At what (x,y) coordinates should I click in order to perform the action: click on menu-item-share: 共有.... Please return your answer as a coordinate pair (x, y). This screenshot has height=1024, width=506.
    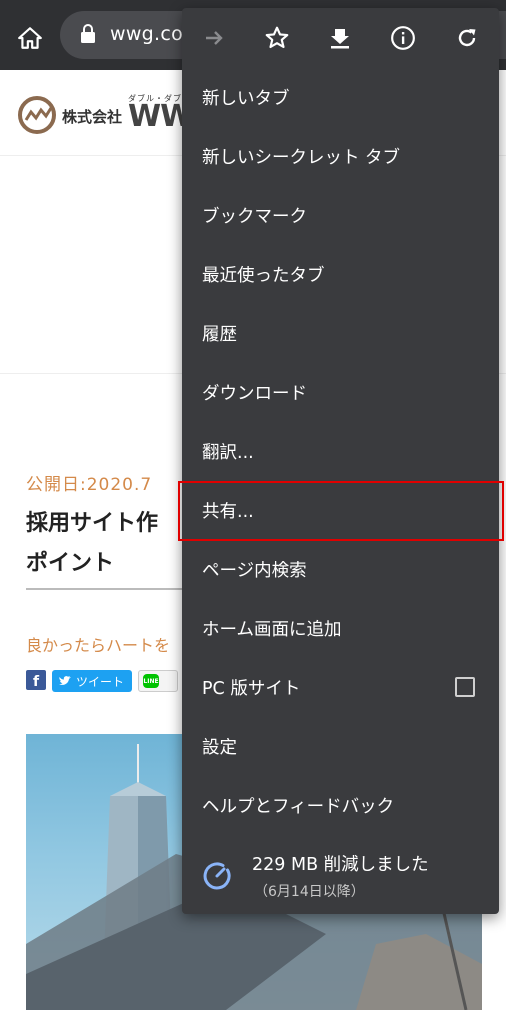
    Looking at the image, I should click on (340, 510).